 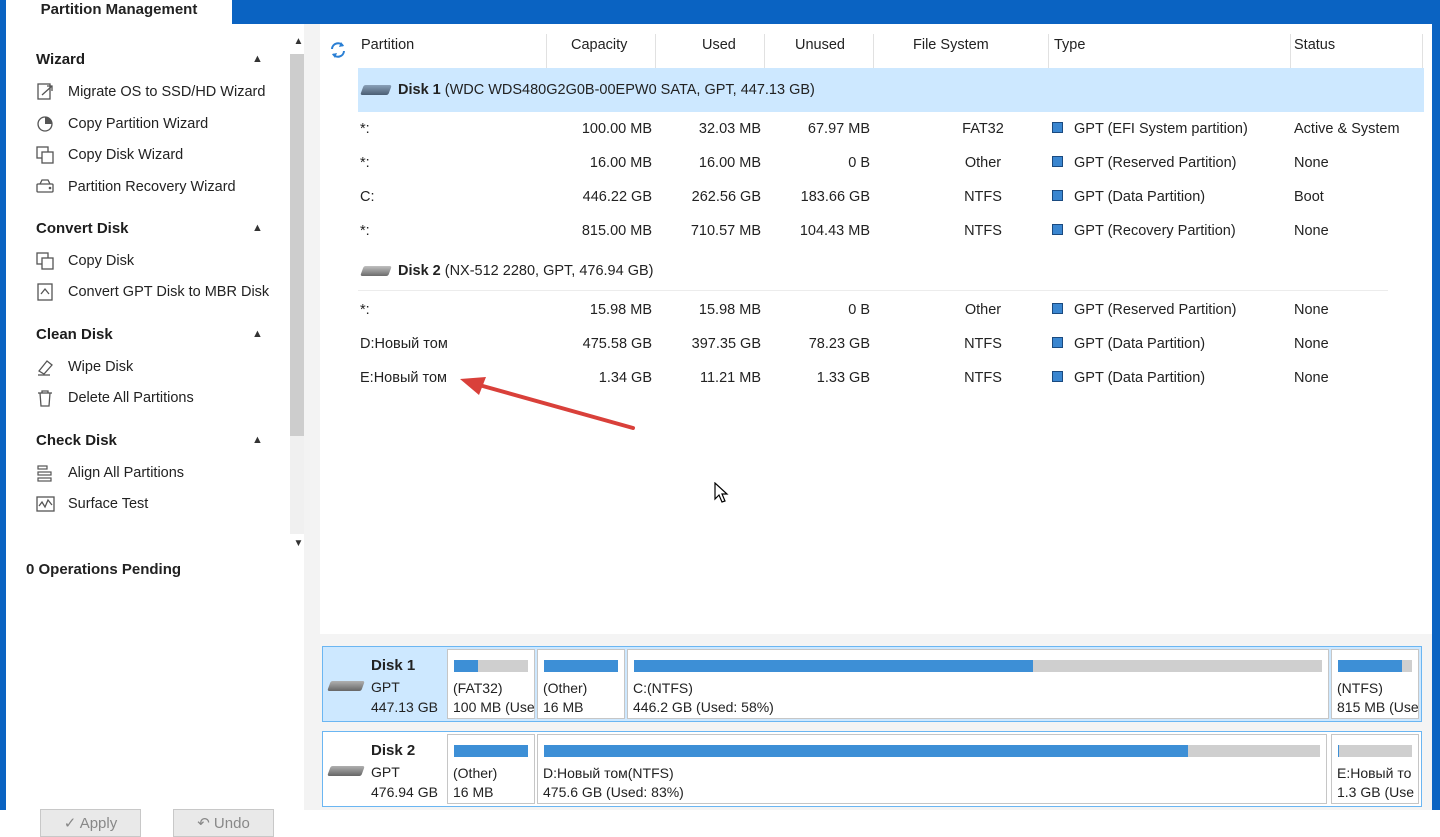 What do you see at coordinates (563, 707) in the screenshot?
I see `partition-usage-text: 16 MB` at bounding box center [563, 707].